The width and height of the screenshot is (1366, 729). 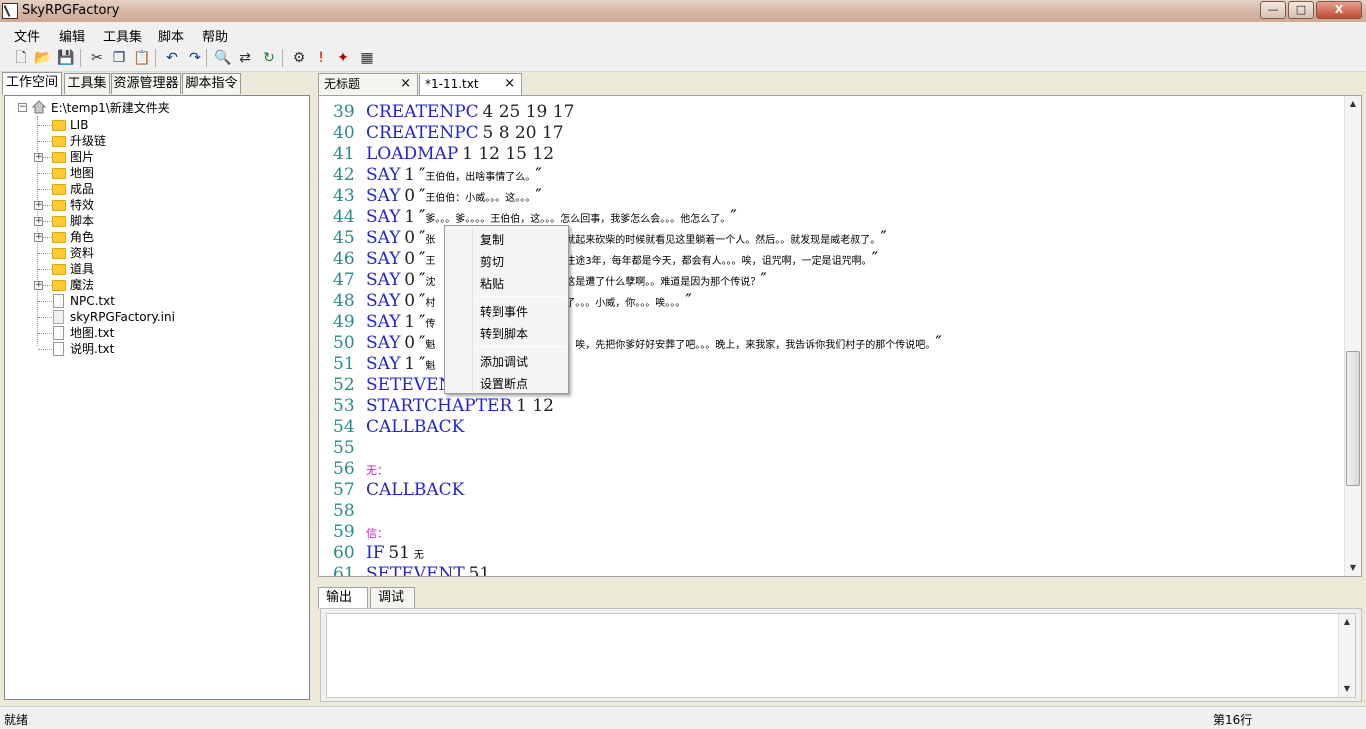 I want to click on undo-icon: ↶, so click(x=172, y=58).